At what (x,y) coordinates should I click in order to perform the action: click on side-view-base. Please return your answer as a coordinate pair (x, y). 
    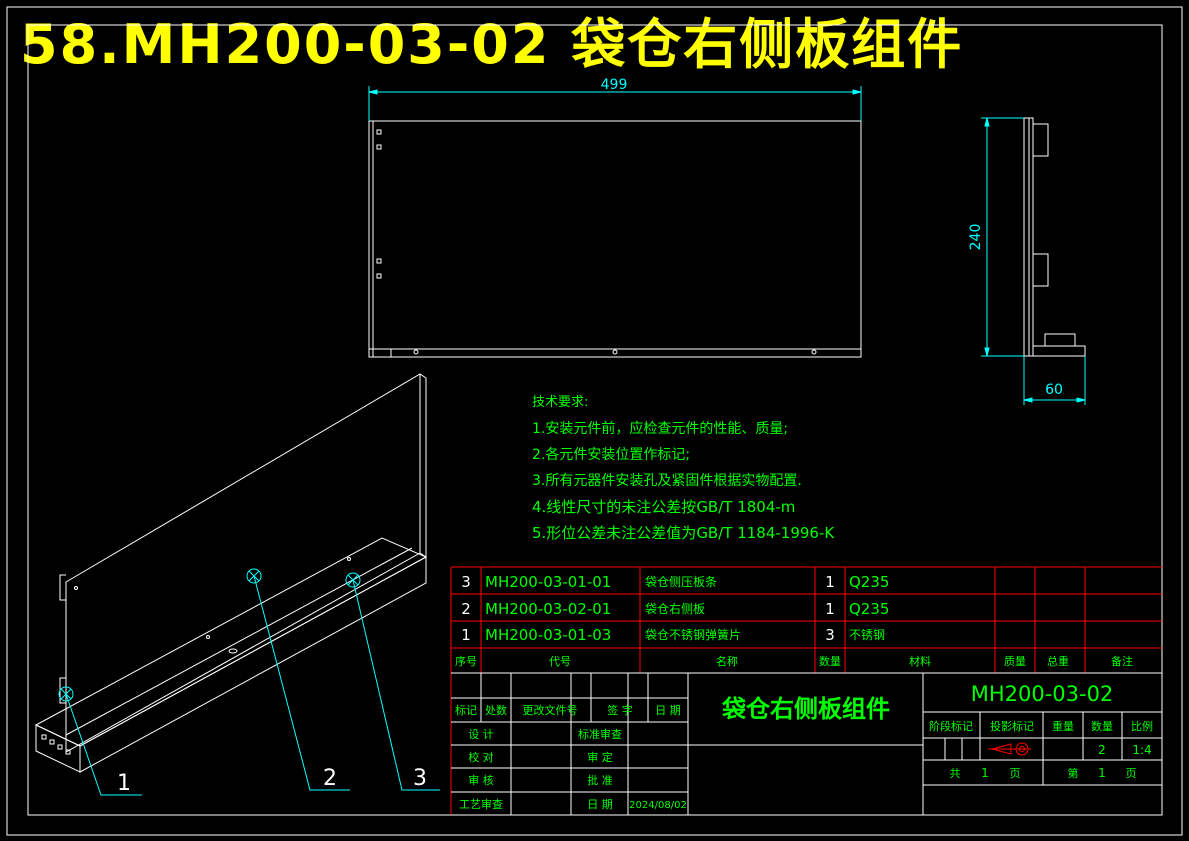
    Looking at the image, I should click on (1059, 351).